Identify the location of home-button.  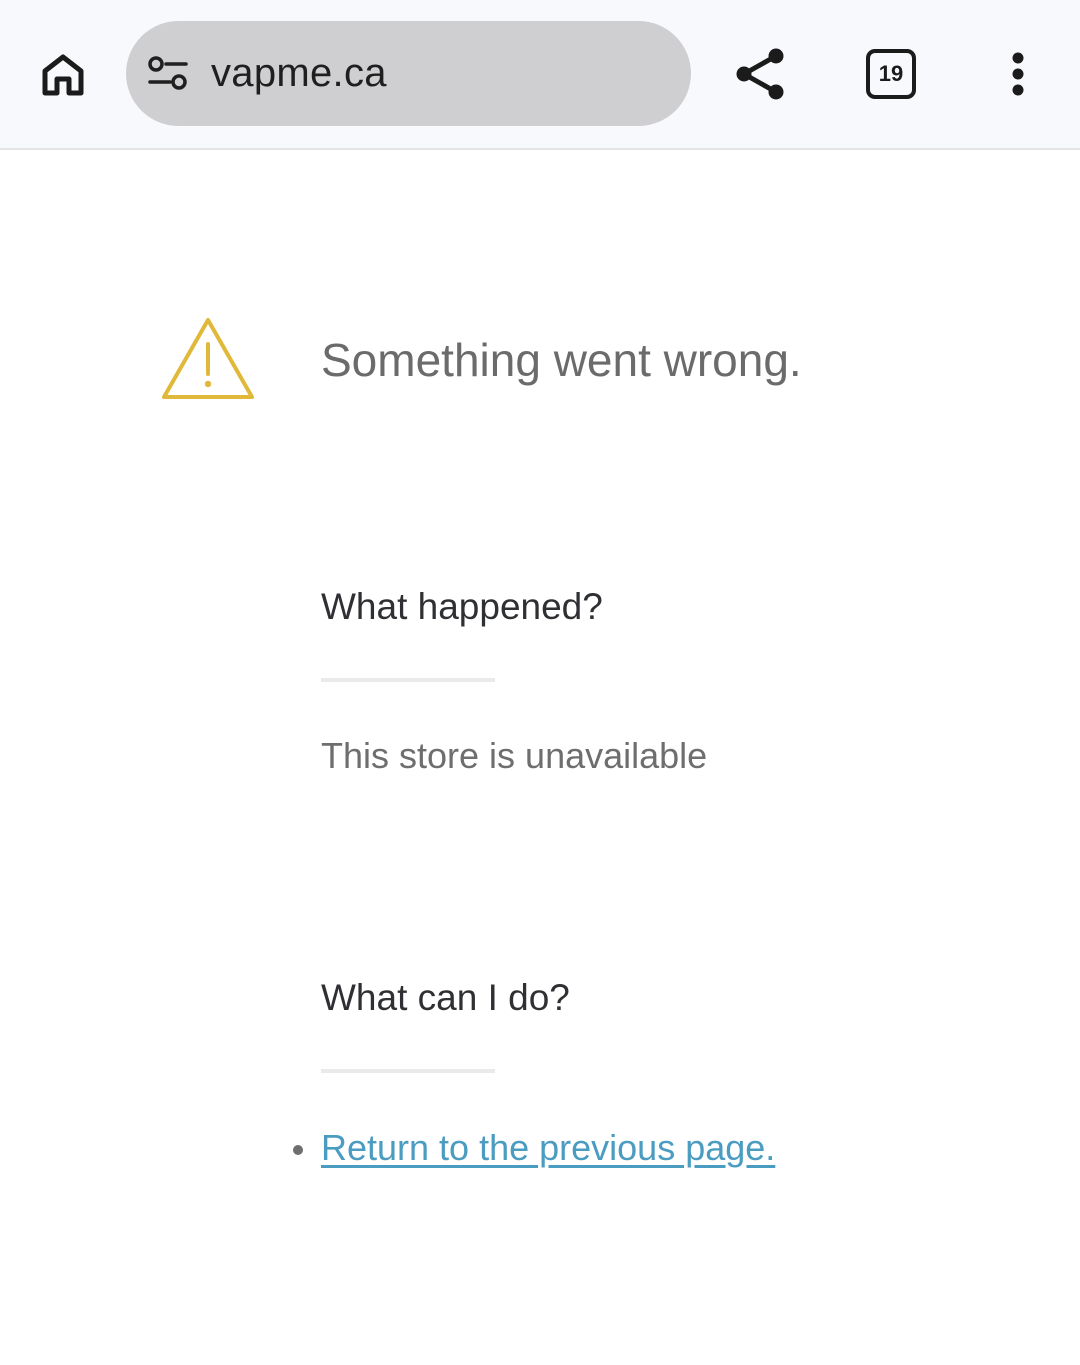
(63, 75).